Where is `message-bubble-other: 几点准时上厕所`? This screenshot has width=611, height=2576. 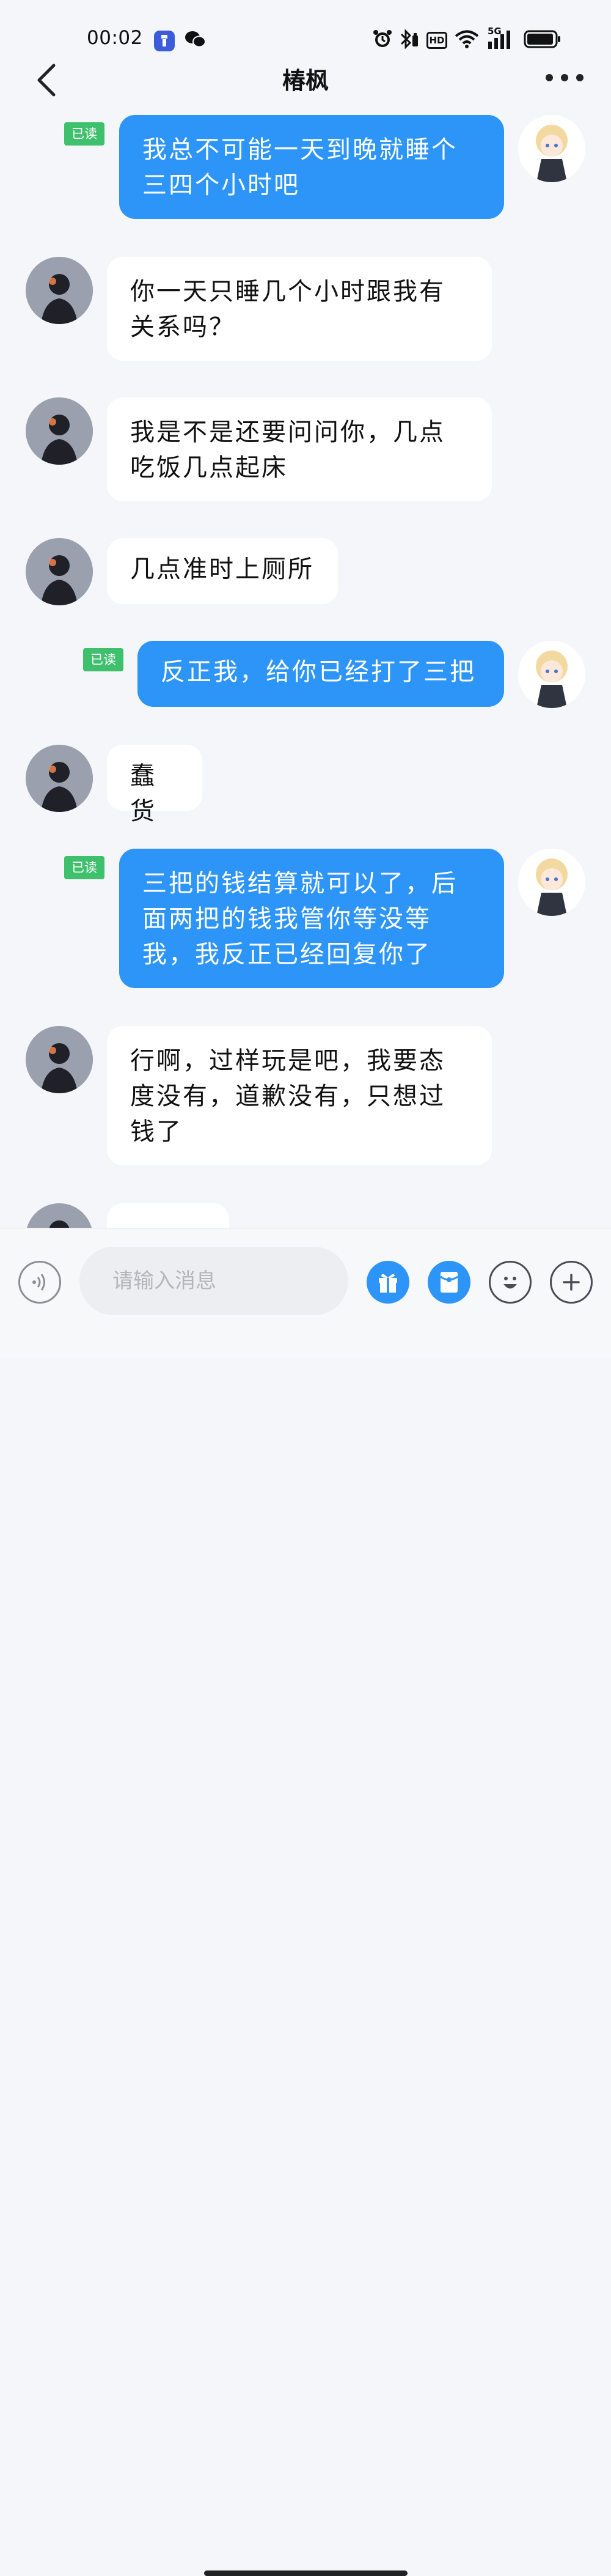 message-bubble-other: 几点准时上厕所 is located at coordinates (222, 571).